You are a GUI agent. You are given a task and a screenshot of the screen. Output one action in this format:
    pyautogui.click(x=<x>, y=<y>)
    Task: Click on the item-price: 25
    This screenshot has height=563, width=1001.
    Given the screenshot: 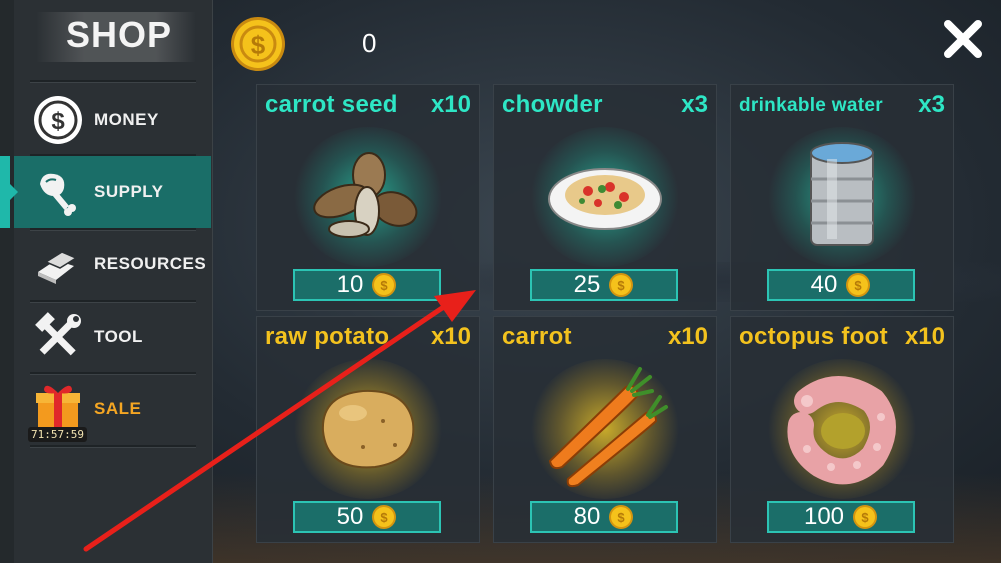 What is the action you would take?
    pyautogui.click(x=587, y=284)
    